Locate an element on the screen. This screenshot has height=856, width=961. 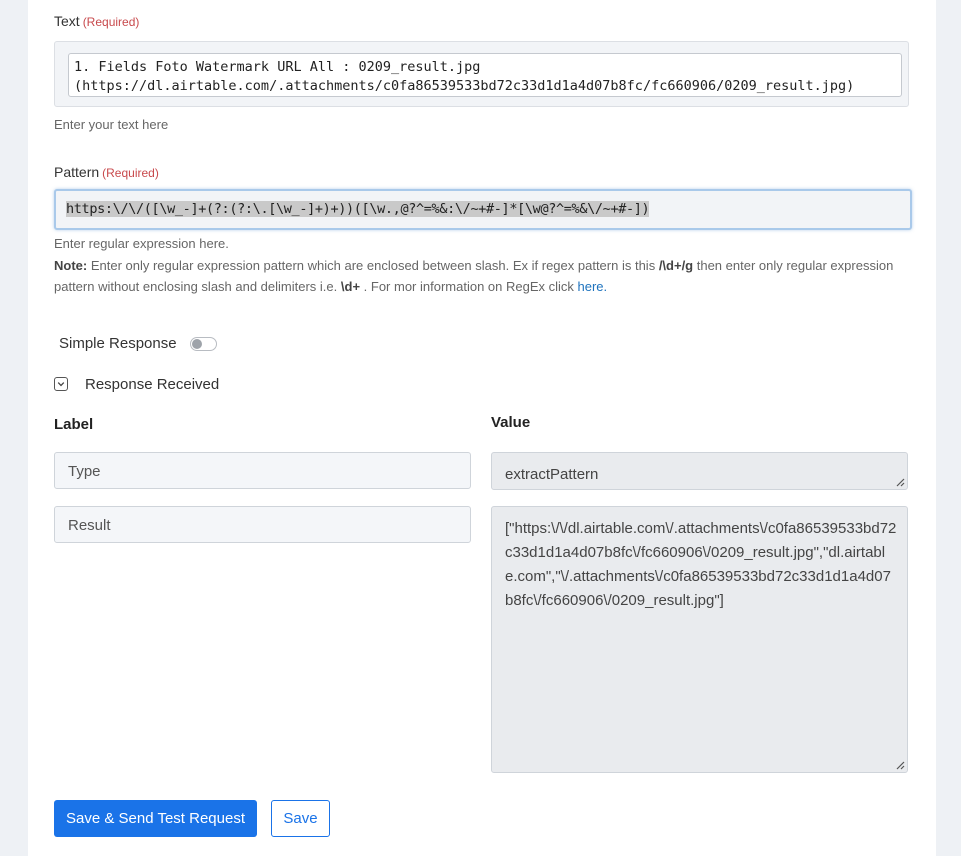
row-result-label-input: Result is located at coordinates (262, 524).